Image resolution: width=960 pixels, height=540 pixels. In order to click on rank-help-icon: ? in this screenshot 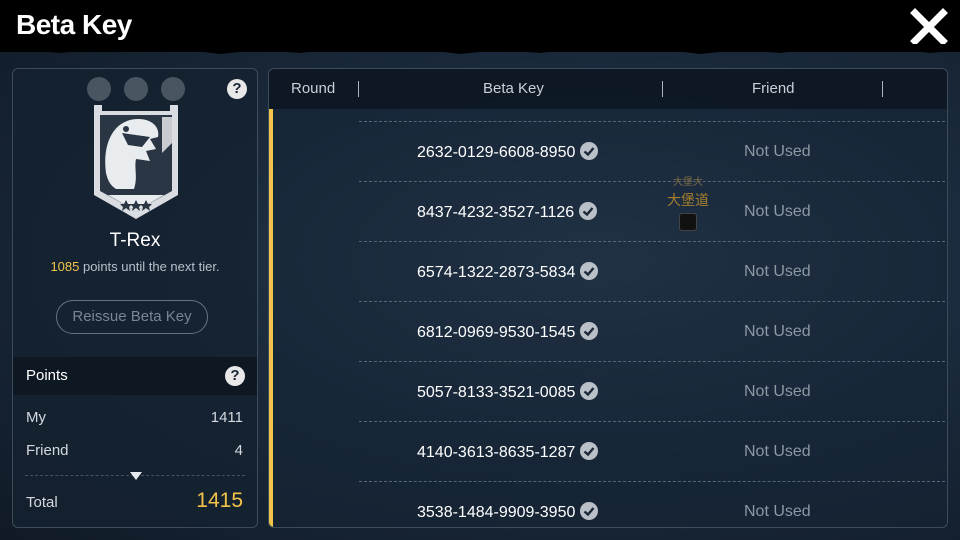, I will do `click(237, 89)`.